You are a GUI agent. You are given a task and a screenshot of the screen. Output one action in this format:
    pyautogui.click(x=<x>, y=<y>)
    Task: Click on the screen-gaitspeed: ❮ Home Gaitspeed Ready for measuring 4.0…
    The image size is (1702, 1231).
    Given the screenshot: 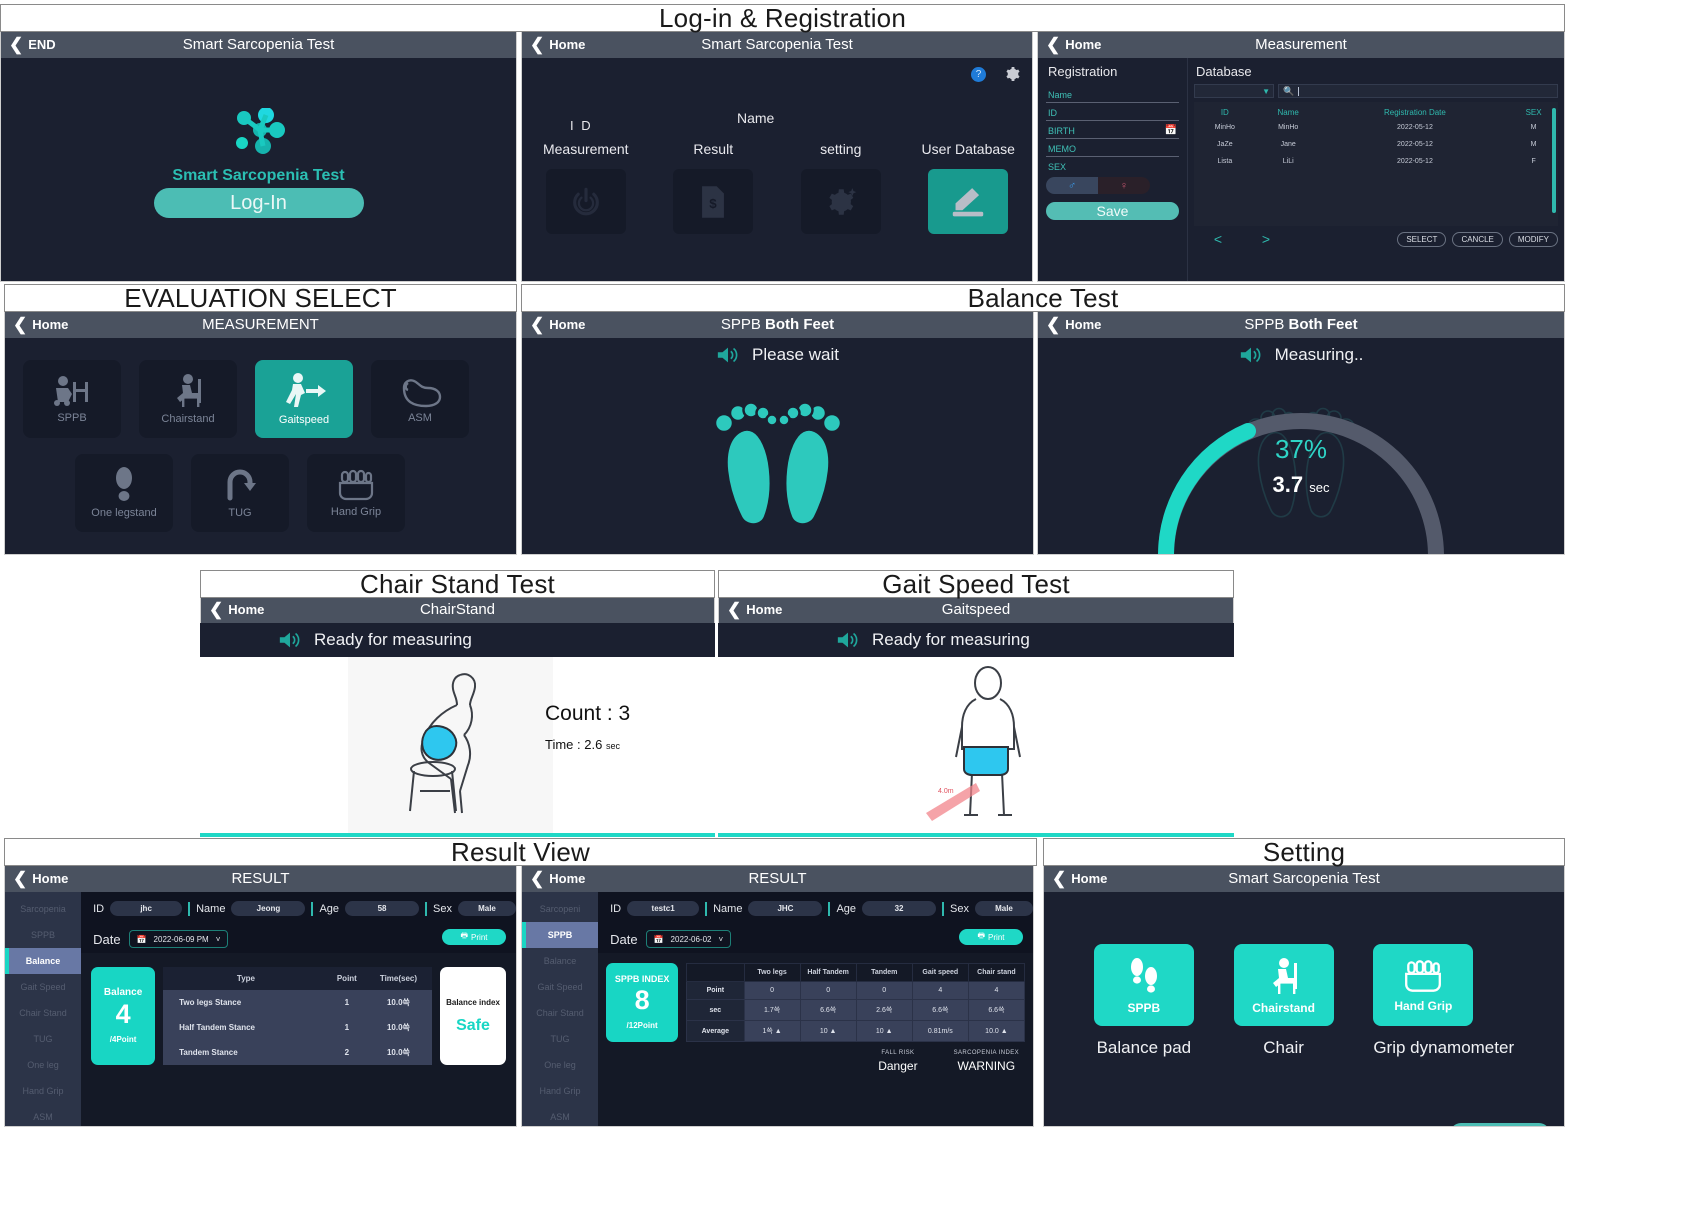 What is the action you would take?
    pyautogui.click(x=976, y=716)
    